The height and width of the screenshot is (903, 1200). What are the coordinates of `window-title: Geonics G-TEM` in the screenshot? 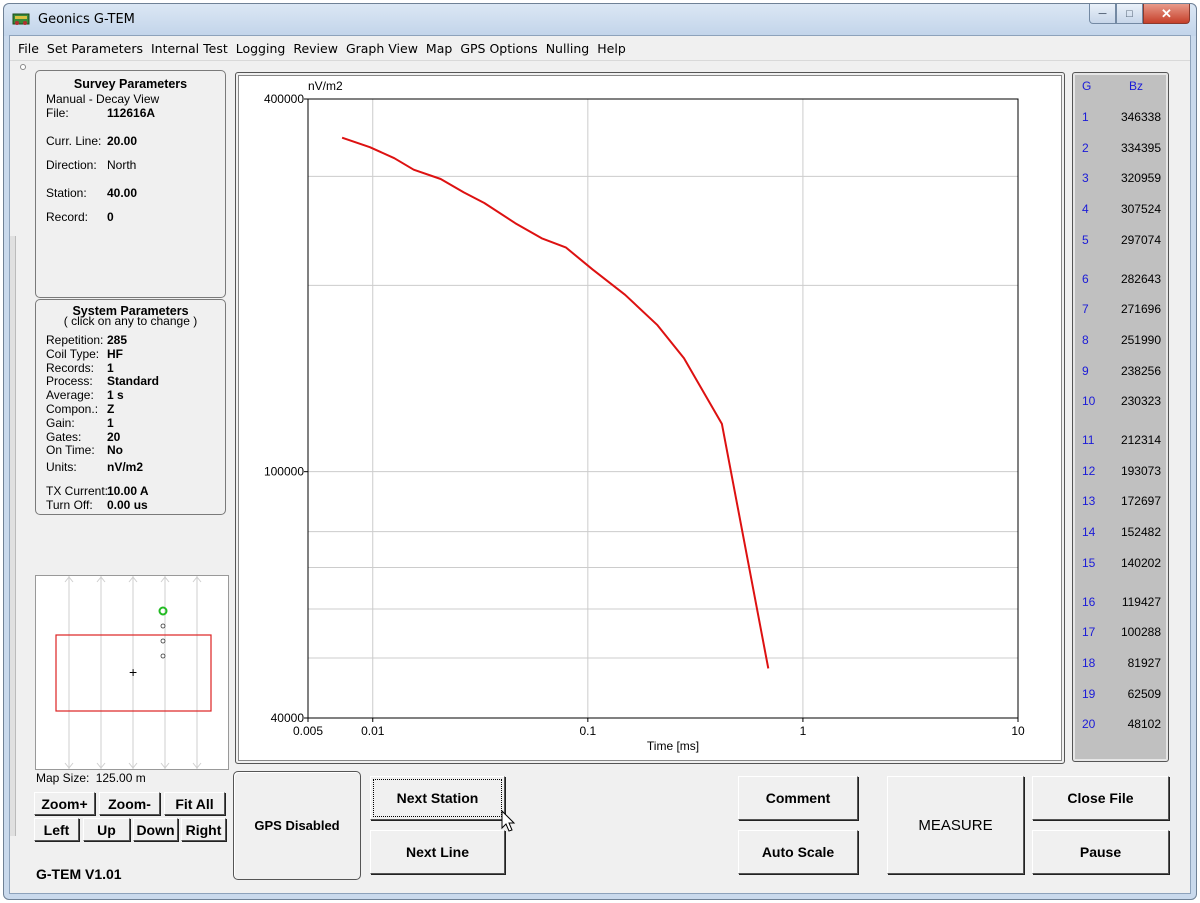 It's located at (86, 19).